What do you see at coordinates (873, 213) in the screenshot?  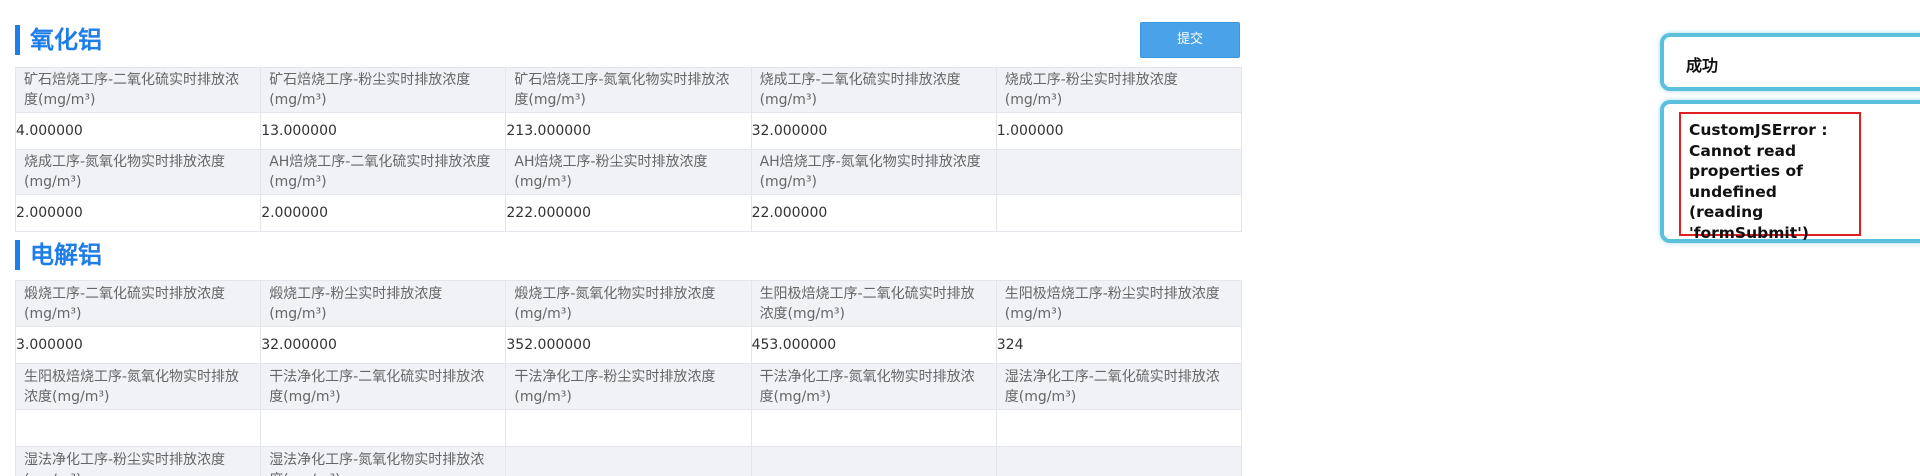 I see `value-cell: 22.000000` at bounding box center [873, 213].